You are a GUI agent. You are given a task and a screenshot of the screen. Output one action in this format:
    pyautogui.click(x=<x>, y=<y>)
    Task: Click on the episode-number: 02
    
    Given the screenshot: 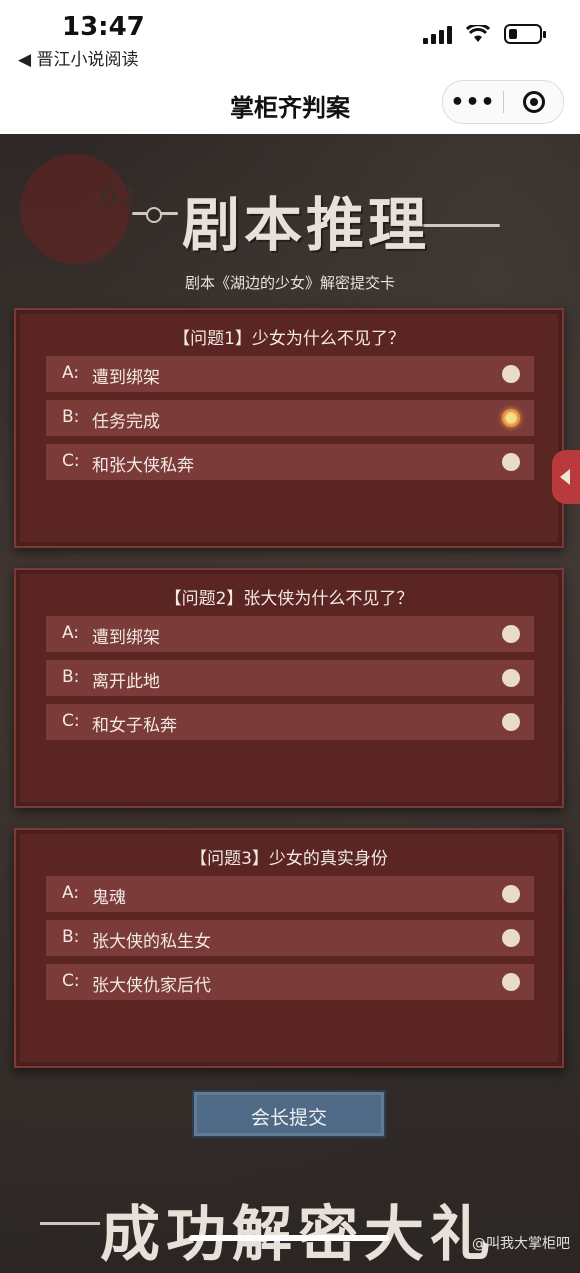 What is the action you would take?
    pyautogui.click(x=118, y=197)
    